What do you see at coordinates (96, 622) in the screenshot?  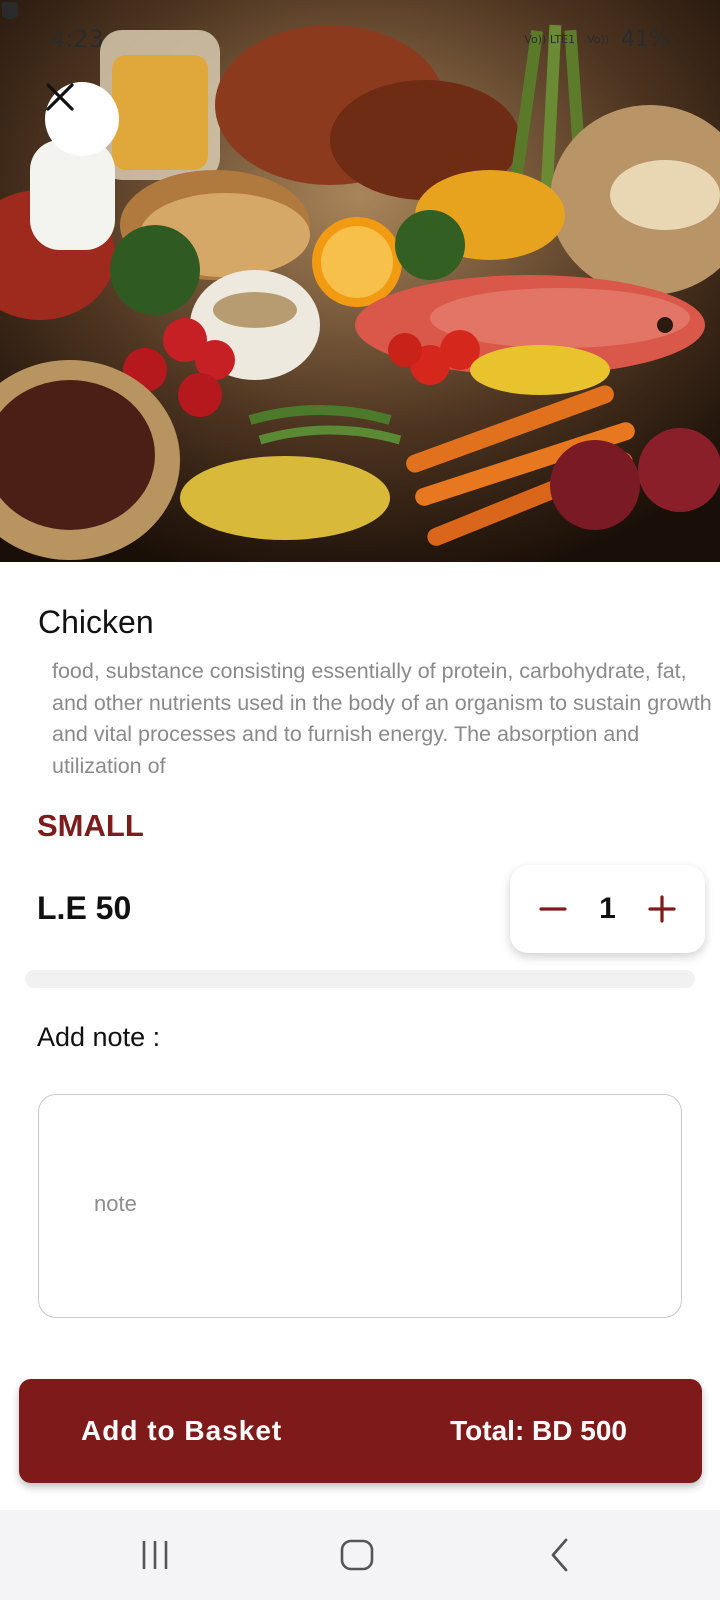 I see `product-title: Chicken` at bounding box center [96, 622].